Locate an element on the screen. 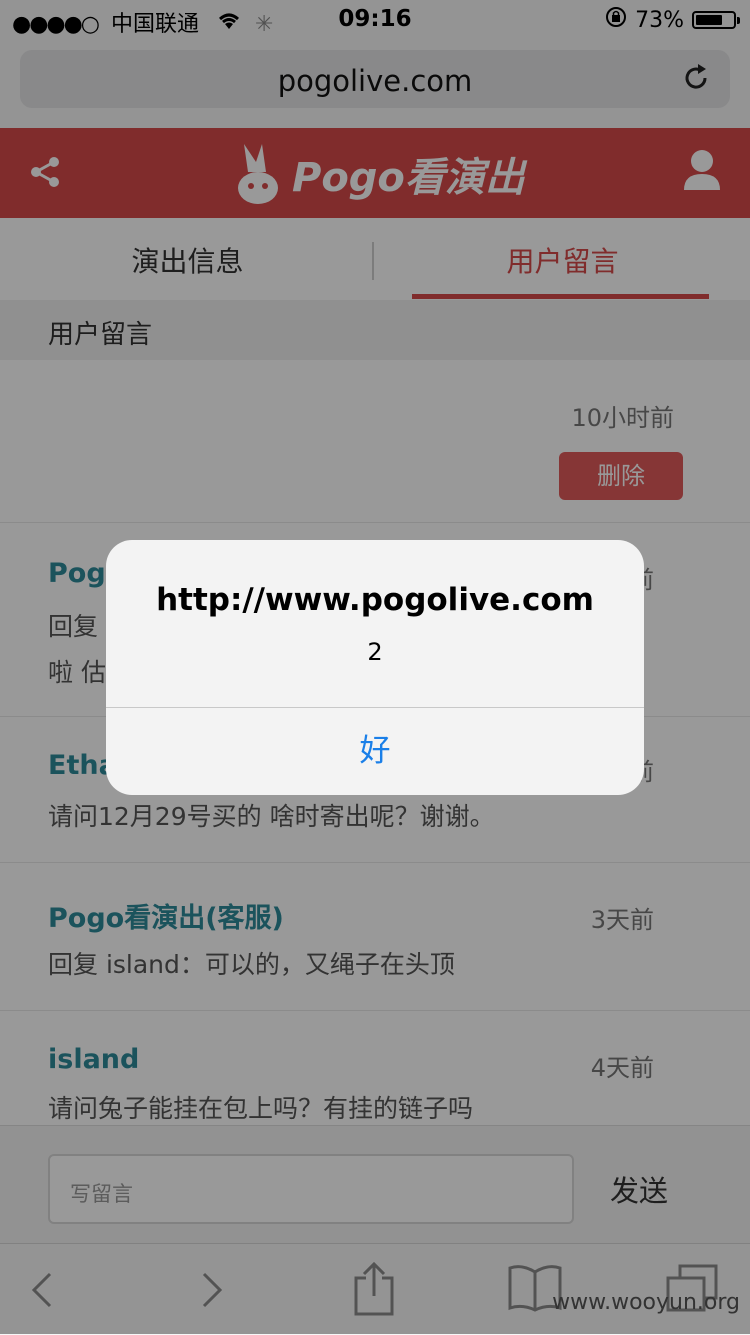 The width and height of the screenshot is (750, 1335). alert-title: http://www.pogolive.com is located at coordinates (375, 600).